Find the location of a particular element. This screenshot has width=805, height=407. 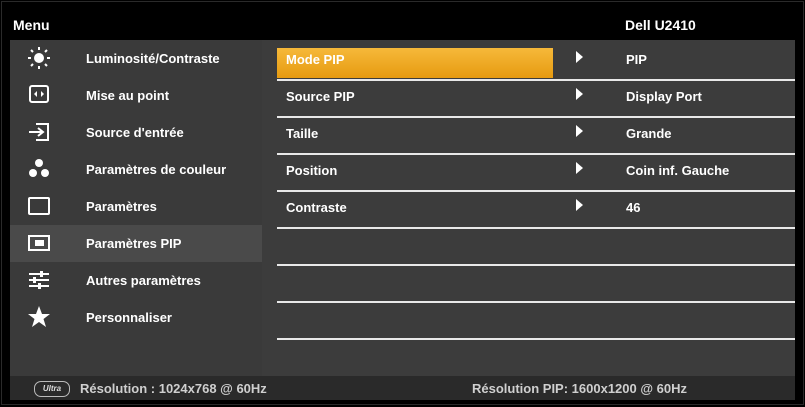

setting-name: Position is located at coordinates (312, 170).